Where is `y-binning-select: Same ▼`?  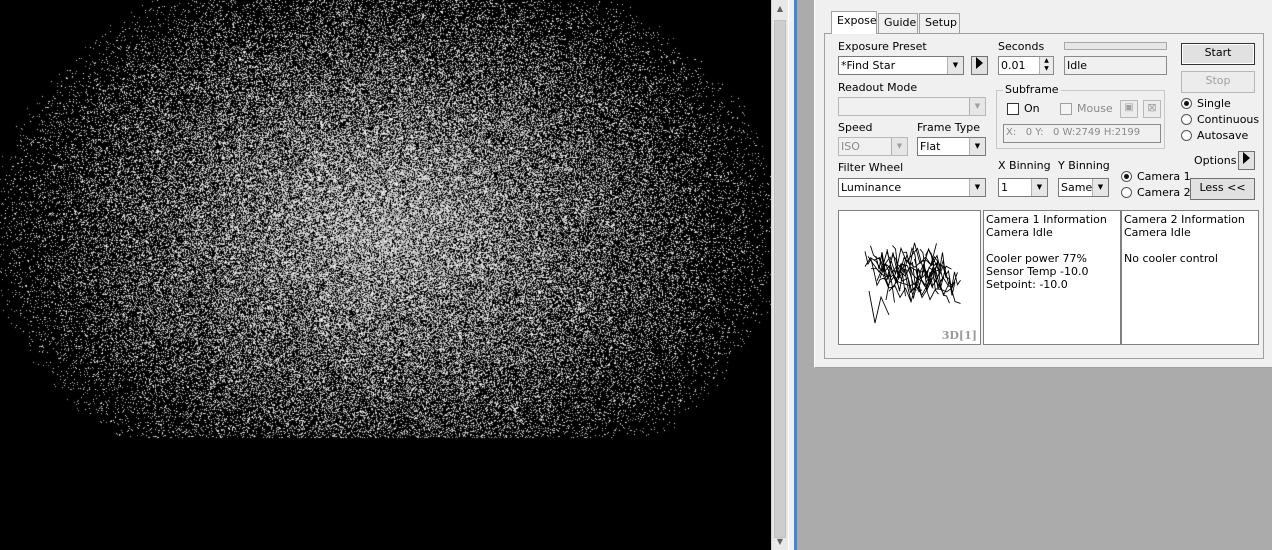
y-binning-select: Same ▼ is located at coordinates (1083, 187).